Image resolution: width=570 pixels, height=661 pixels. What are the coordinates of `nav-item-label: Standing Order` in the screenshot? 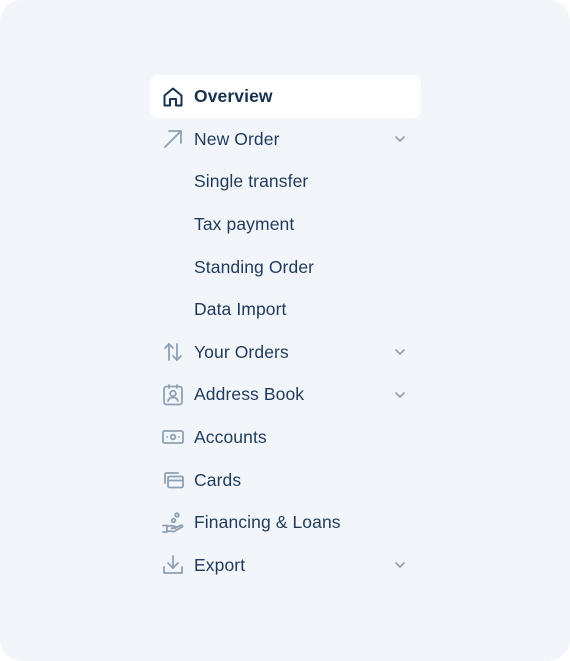 It's located at (254, 266).